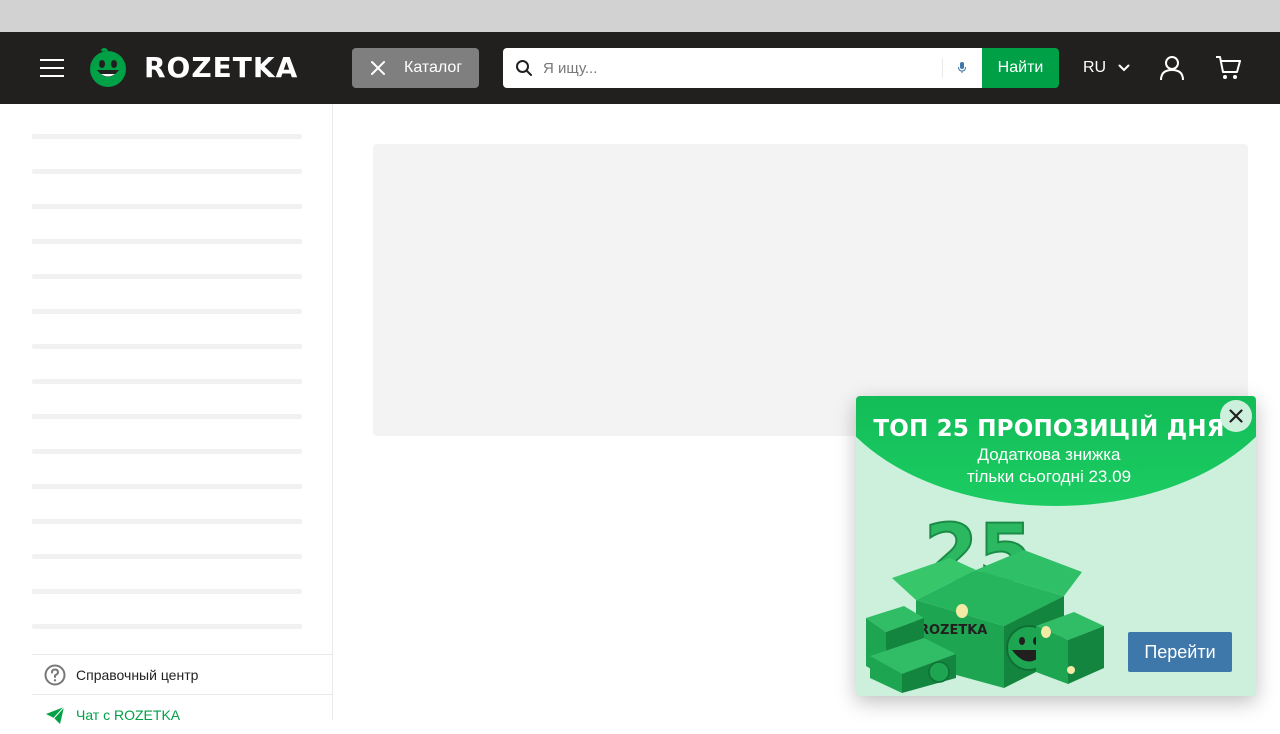  I want to click on site-header: ROZETKA Каталог Найти RU, so click(640, 68).